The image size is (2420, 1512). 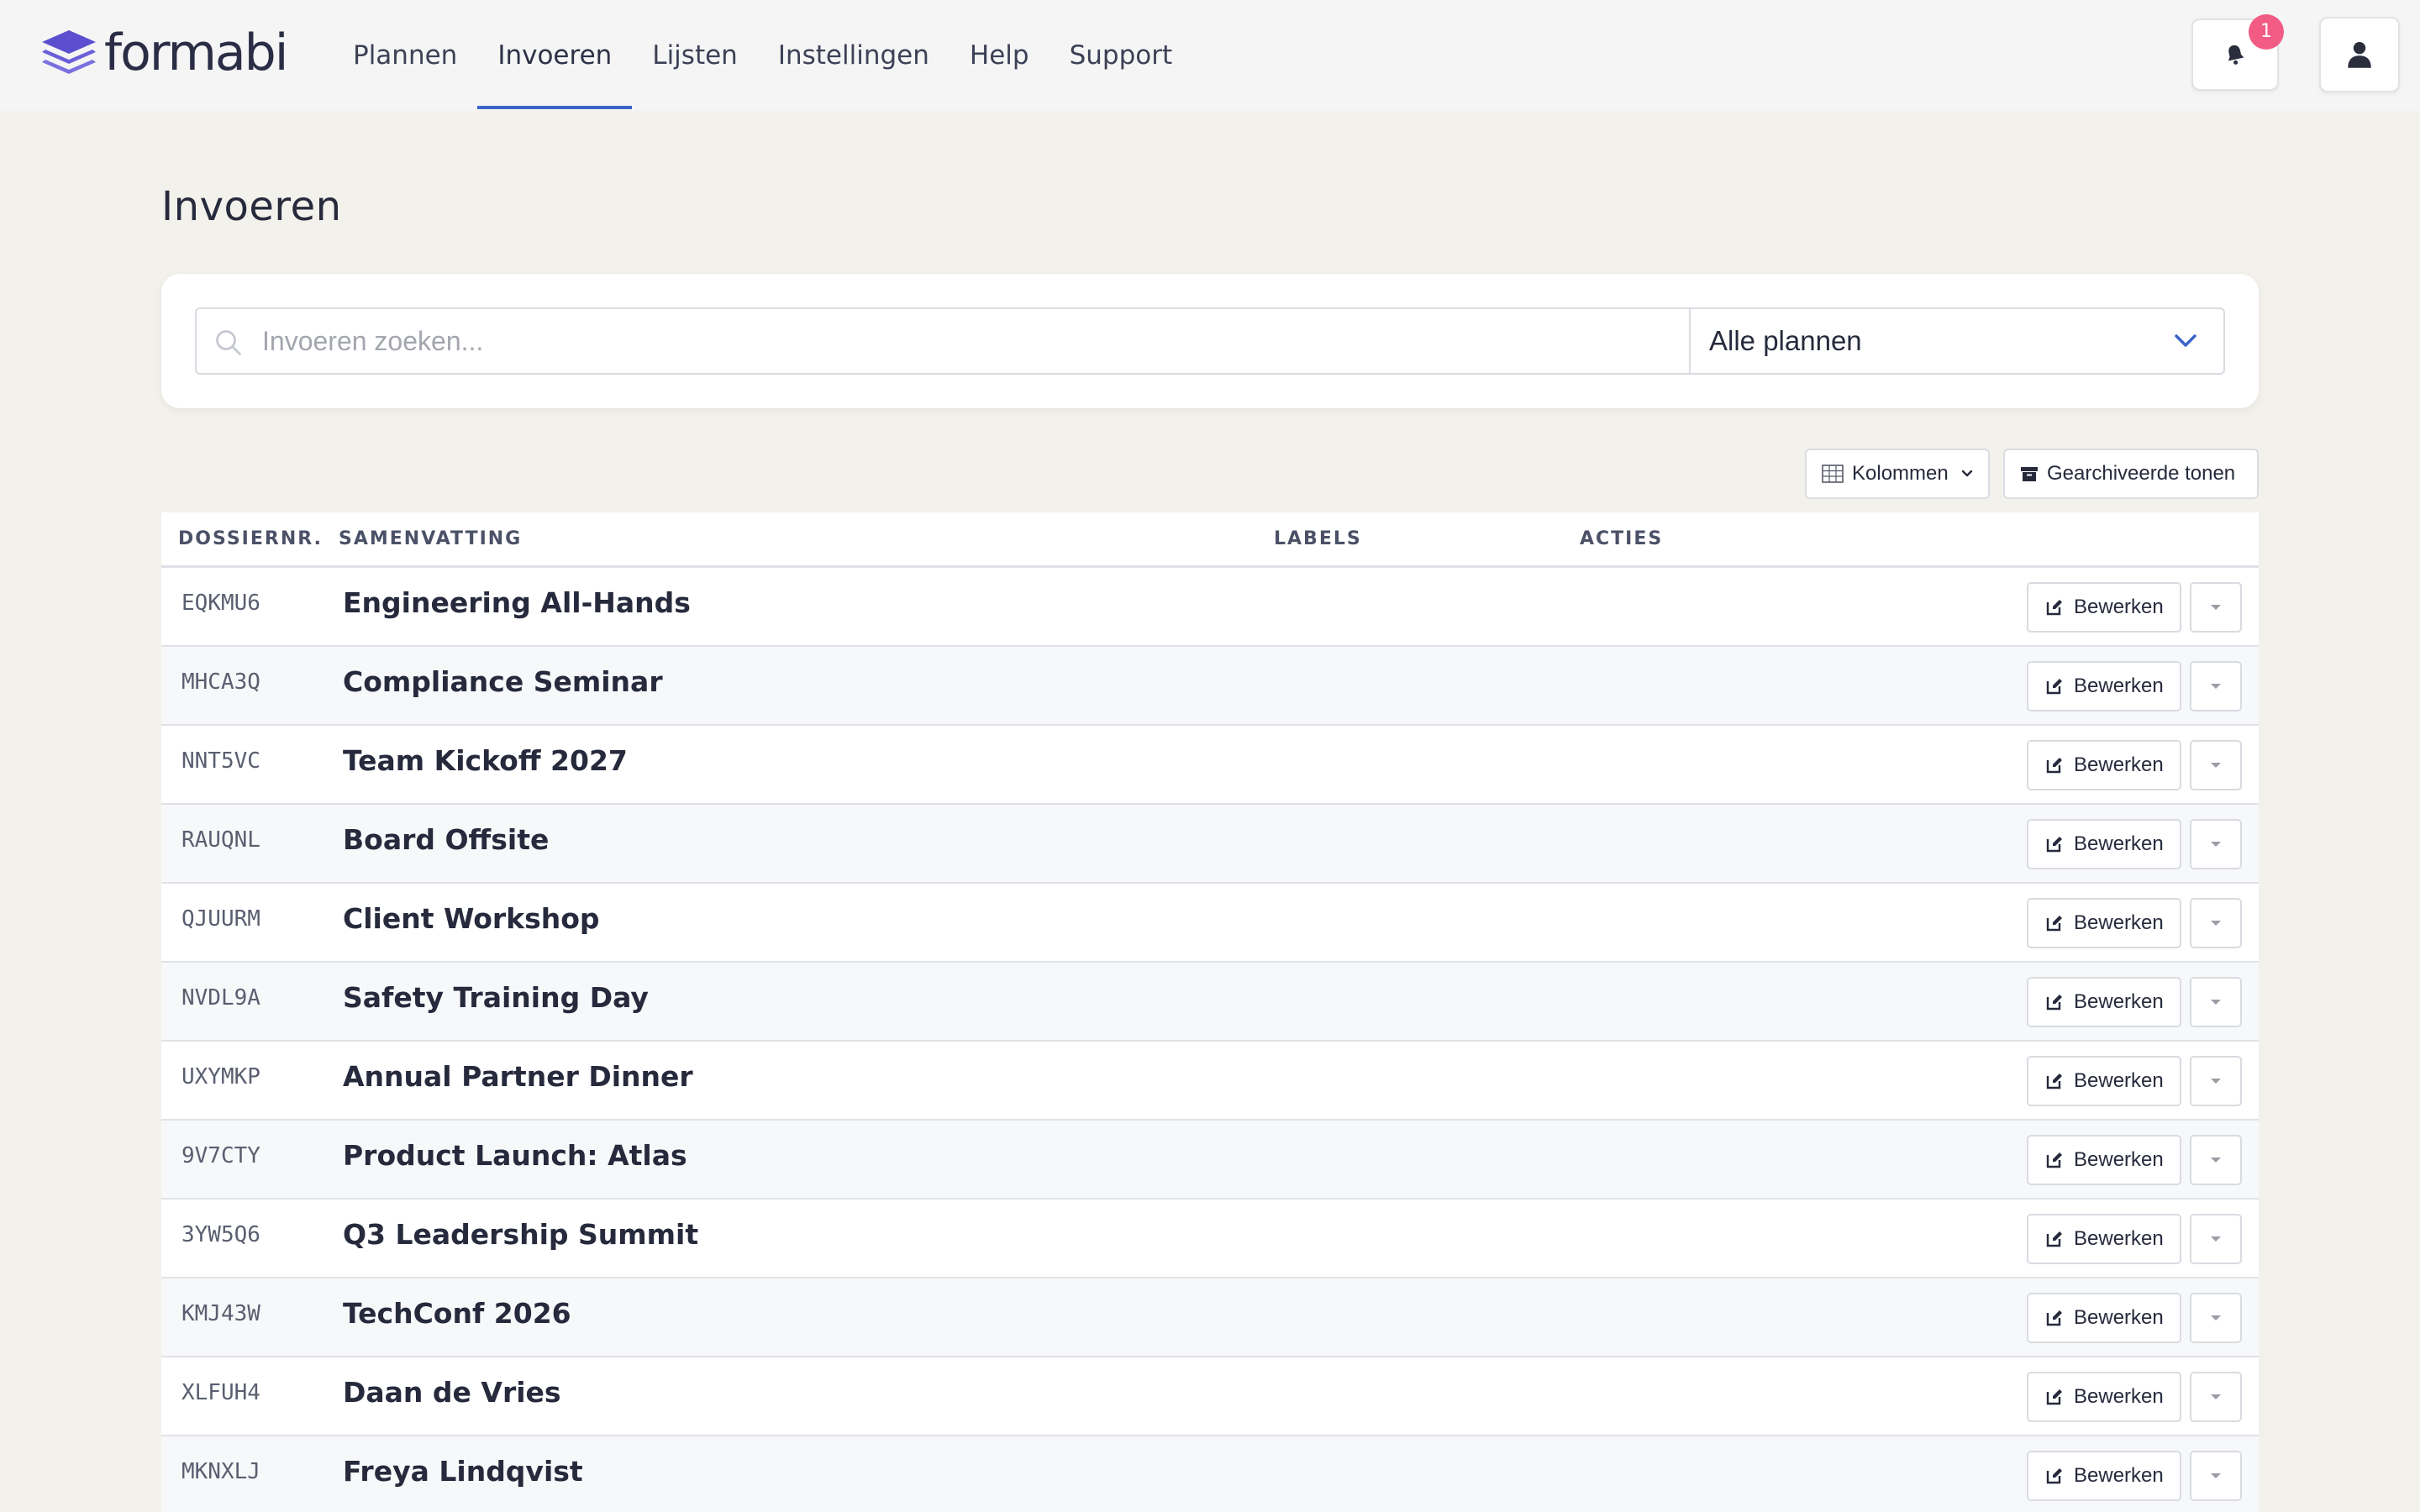 What do you see at coordinates (1210, 1396) in the screenshot?
I see `table-row: XLFUH4 Daan de Vries Bewerken` at bounding box center [1210, 1396].